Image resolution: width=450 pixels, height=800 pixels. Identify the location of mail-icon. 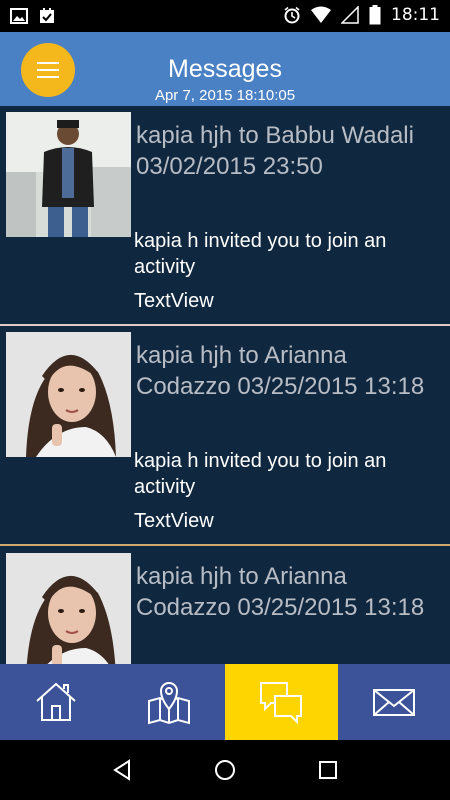
(393, 702).